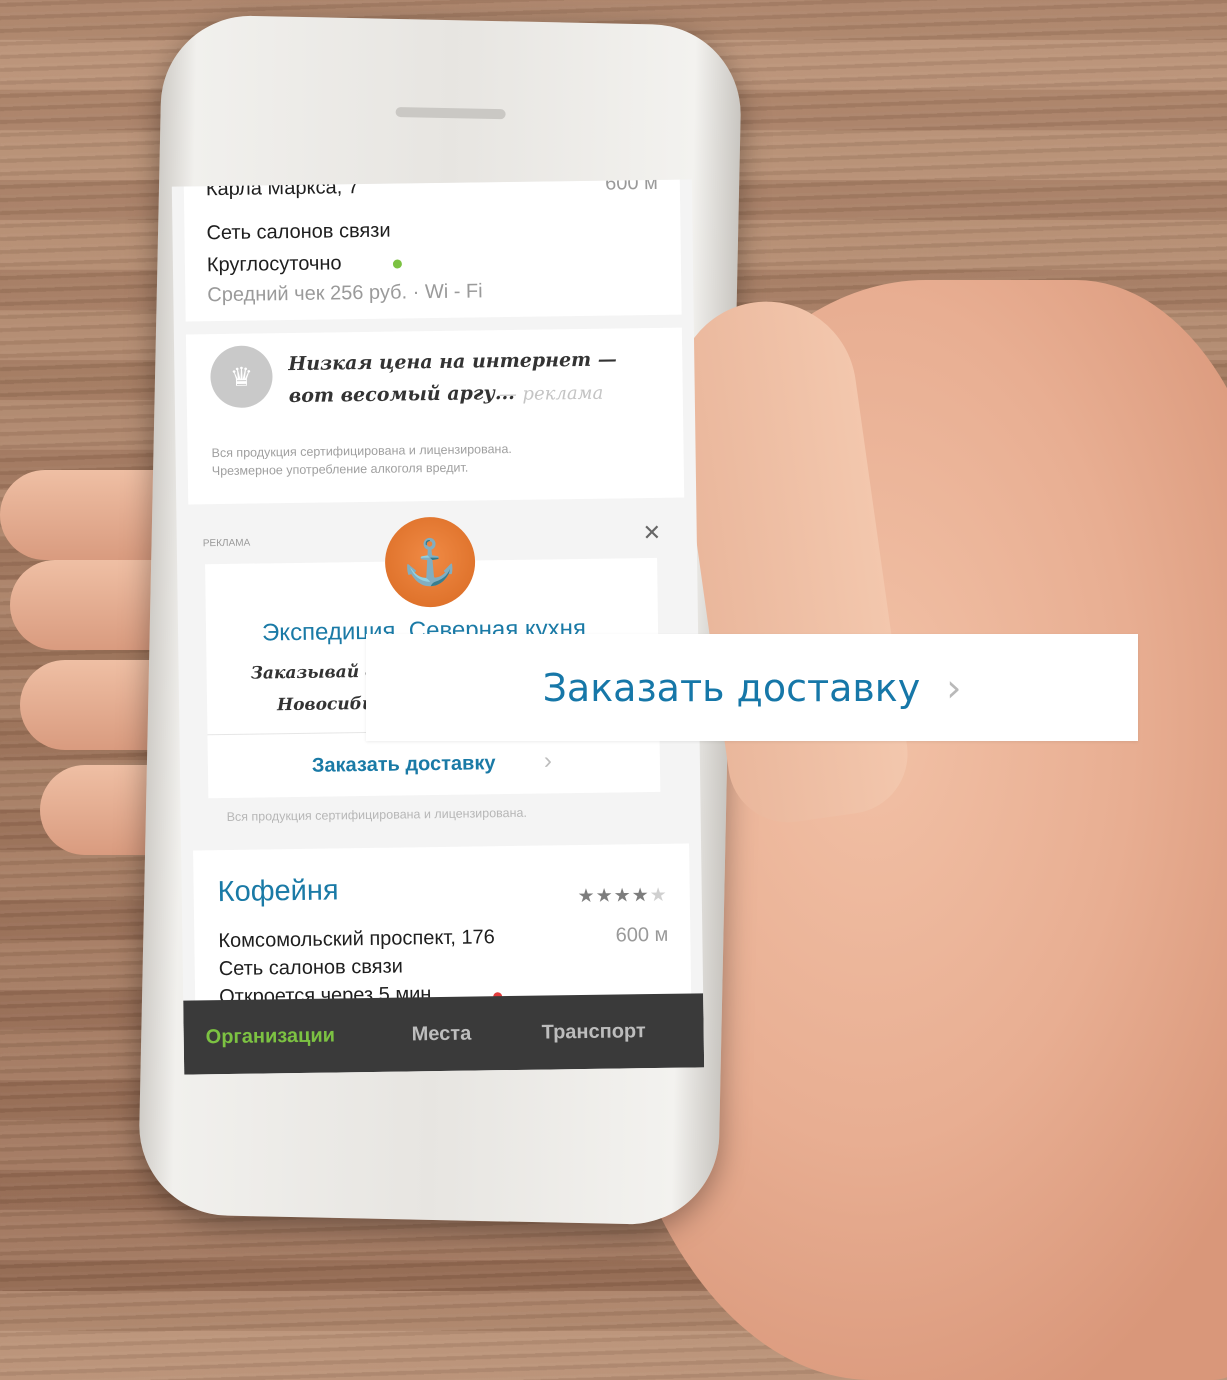 The height and width of the screenshot is (1380, 1227). I want to click on order-delivery-callout: Заказать доставку ›, so click(752, 687).